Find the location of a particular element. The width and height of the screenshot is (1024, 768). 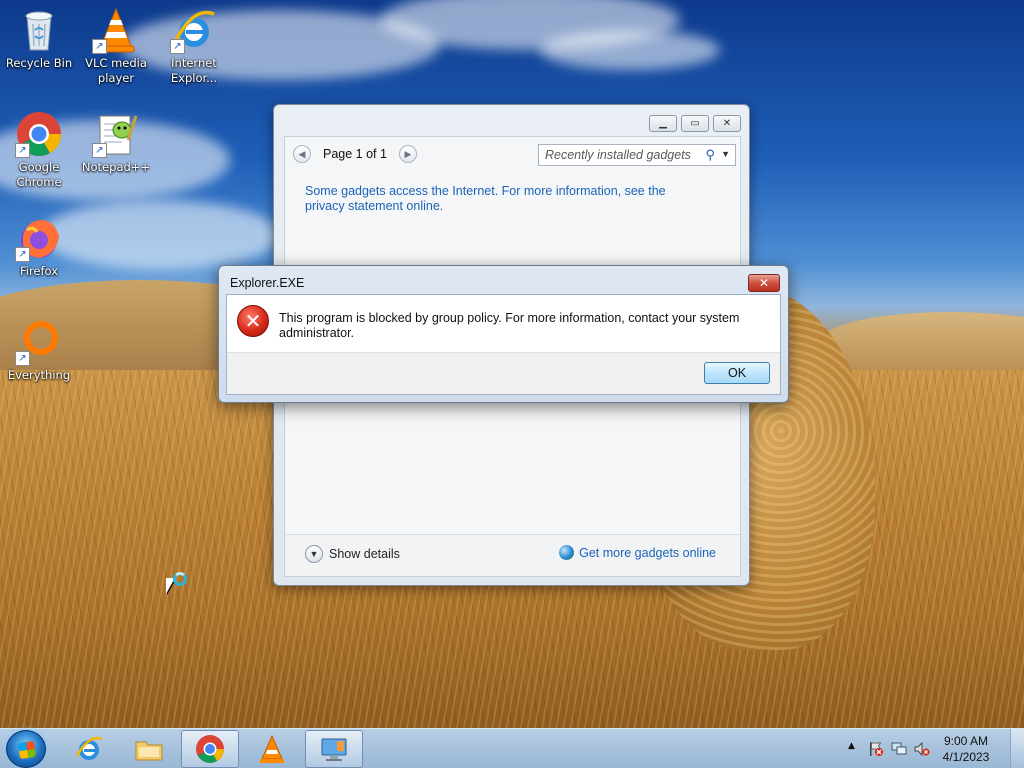

desktop-icon-label: Recycle Bin is located at coordinates (39, 63).